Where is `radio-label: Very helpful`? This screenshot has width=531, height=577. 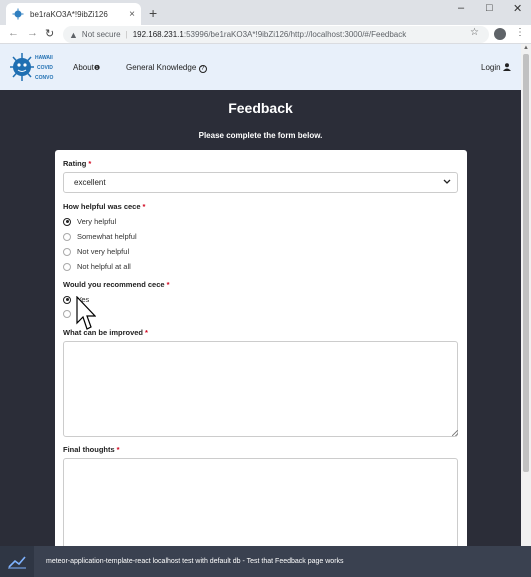 radio-label: Very helpful is located at coordinates (97, 221).